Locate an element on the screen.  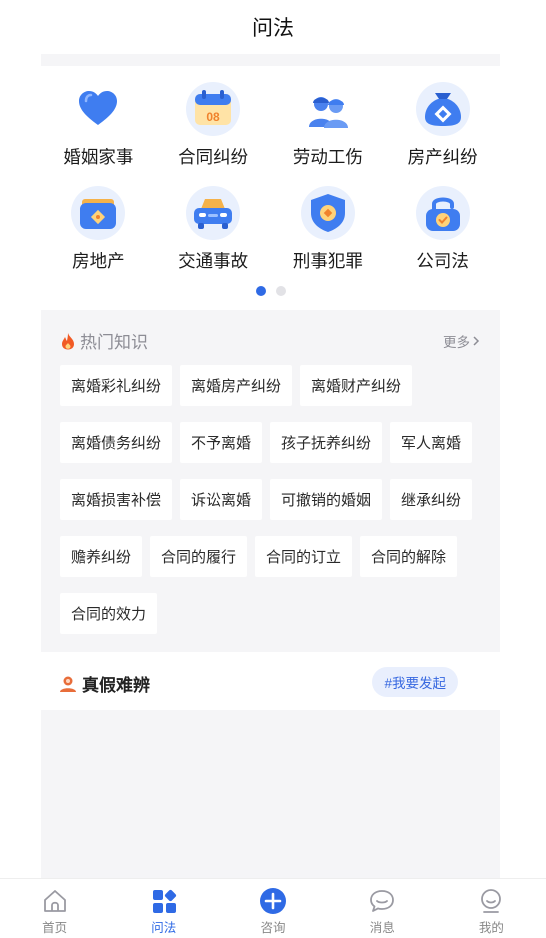
knowledge-tag: 孩子抚养纠纷 is located at coordinates (326, 442).